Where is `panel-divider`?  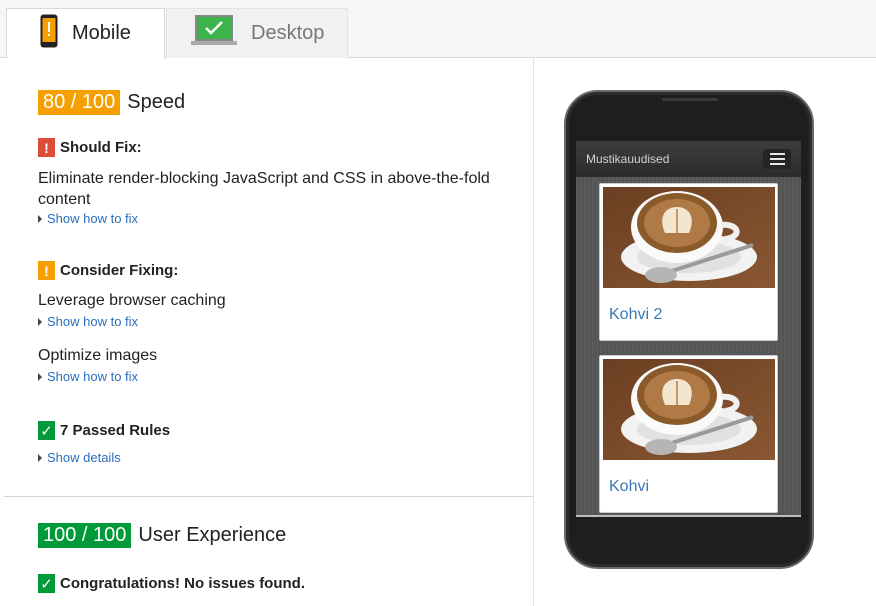 panel-divider is located at coordinates (533, 332).